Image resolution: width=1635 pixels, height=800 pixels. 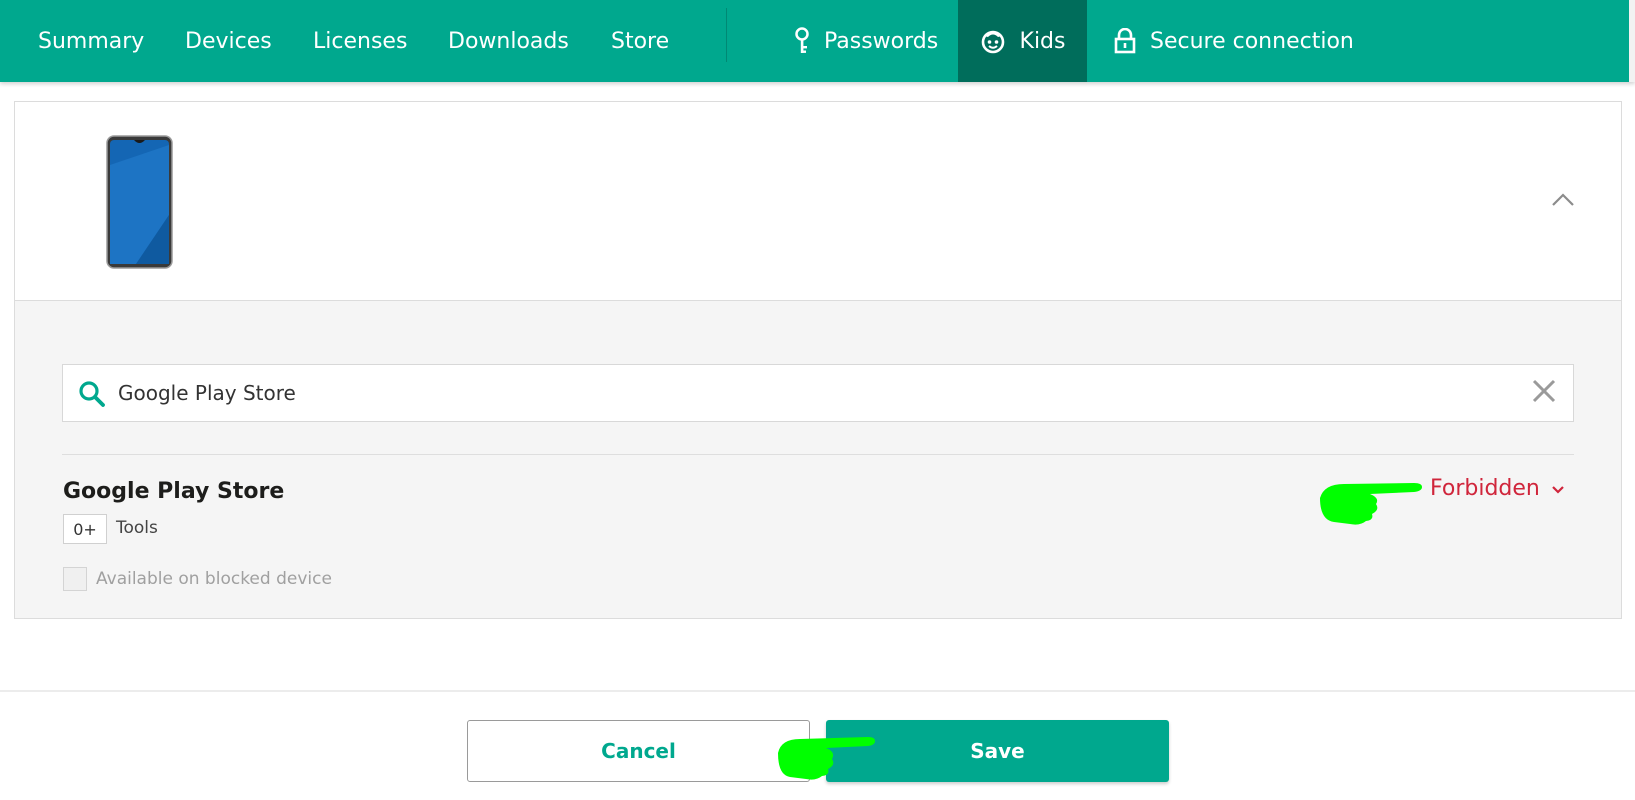 What do you see at coordinates (1485, 488) in the screenshot?
I see `access-status-value: Forbidden` at bounding box center [1485, 488].